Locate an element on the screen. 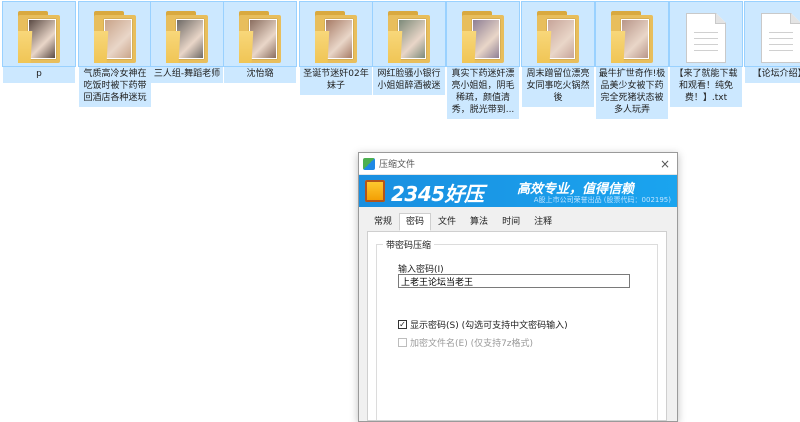 The image size is (800, 422). encrypt-filenames-option: 加密文件名(E) (仅支持7z格式) is located at coordinates (465, 342).